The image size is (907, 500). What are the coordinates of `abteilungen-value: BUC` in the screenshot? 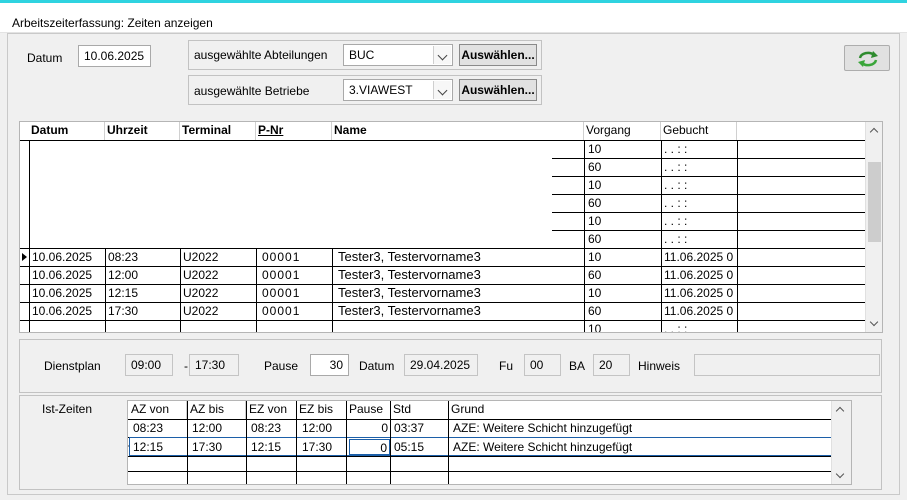 It's located at (362, 55).